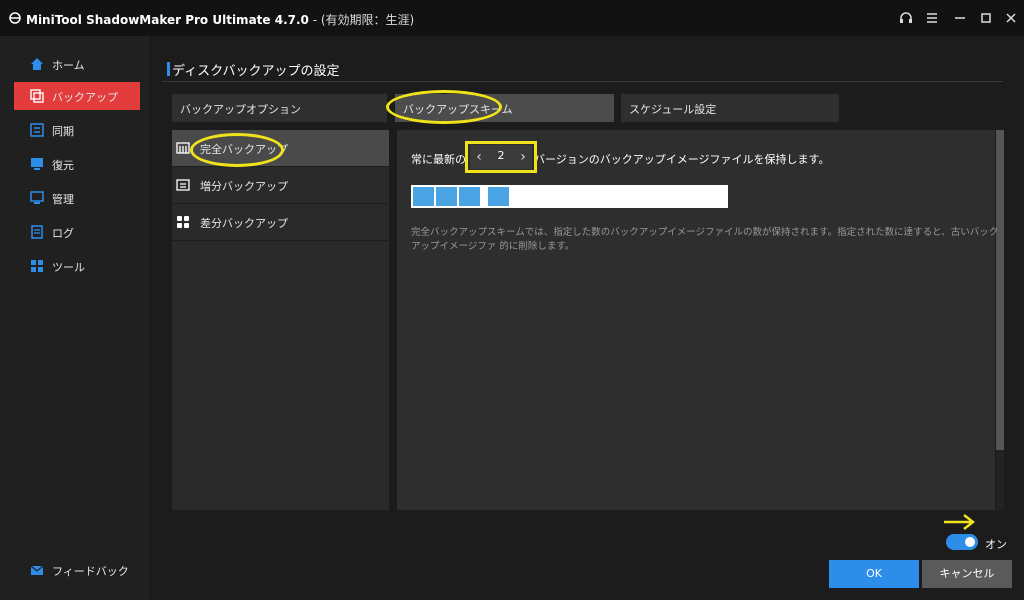 Image resolution: width=1024 pixels, height=600 pixels. I want to click on sidebar-item-label: ログ, so click(63, 233).